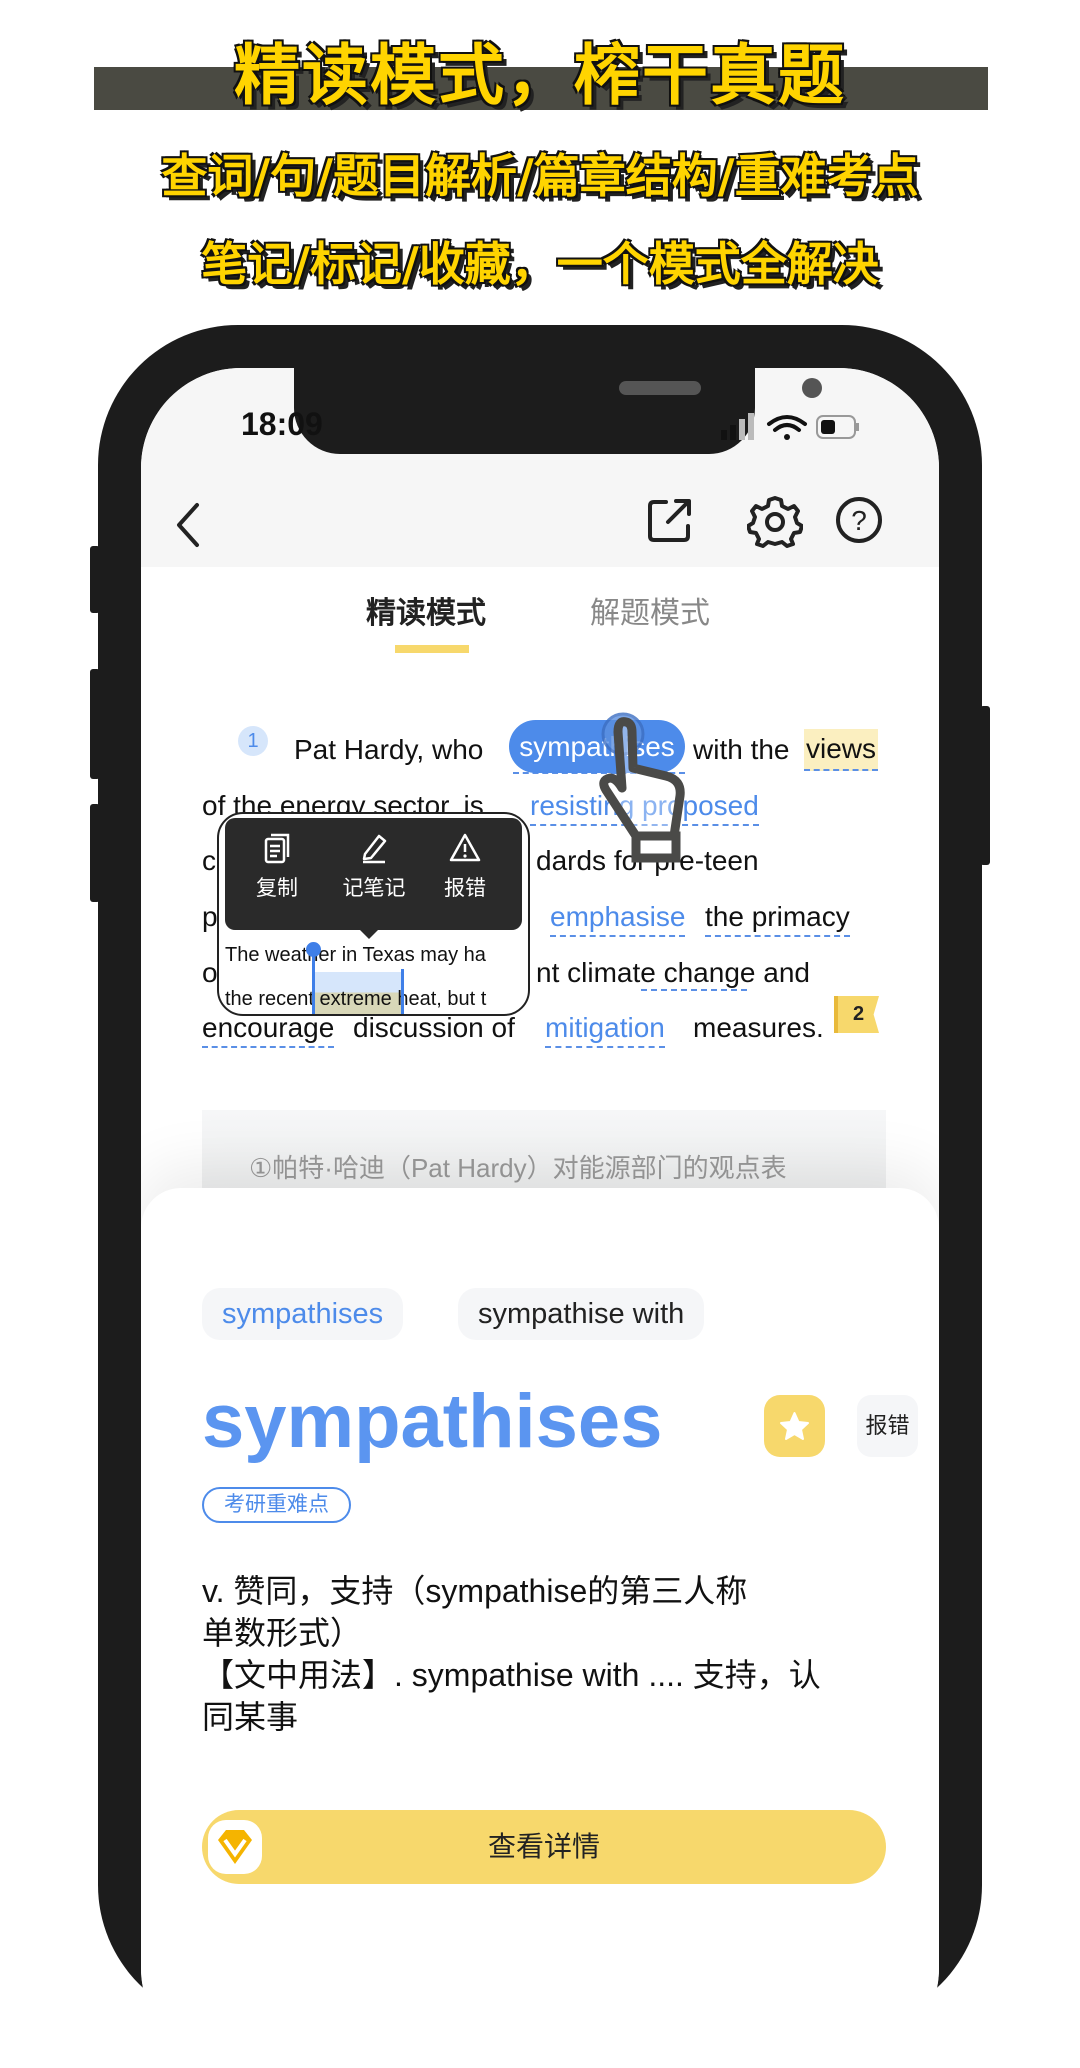 This screenshot has height=2068, width=1080. Describe the element at coordinates (618, 919) in the screenshot. I see `keyword-emphasise: emphasise` at that location.